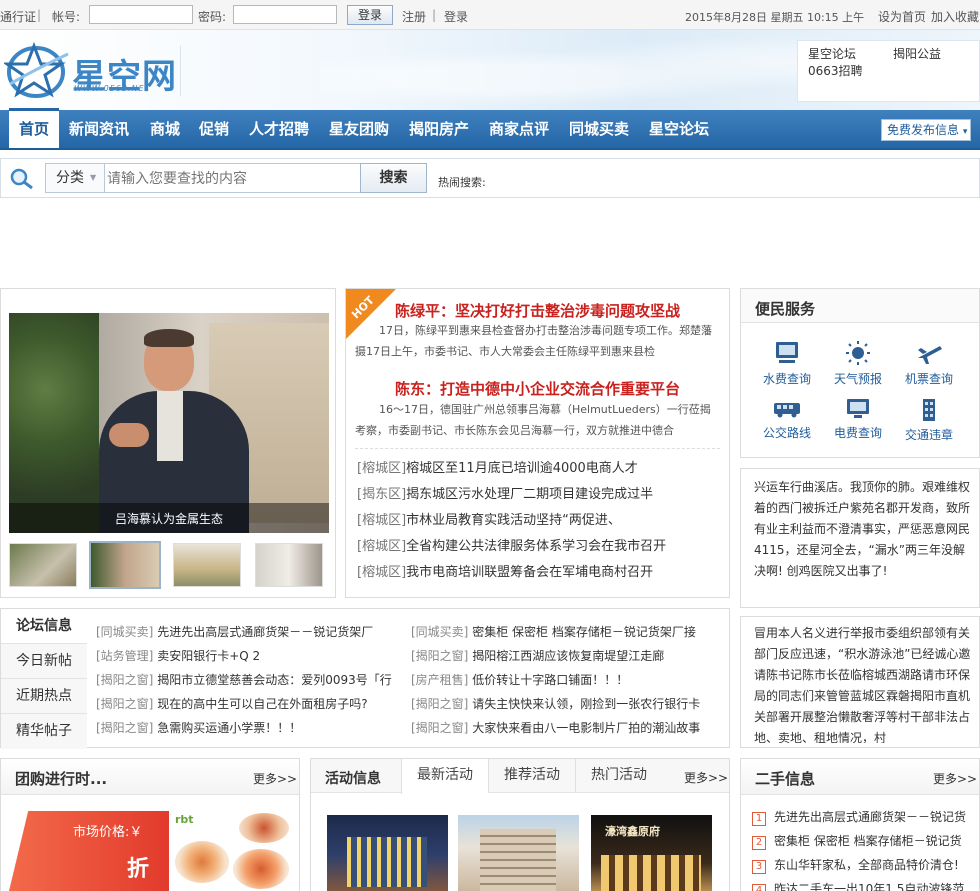 This screenshot has height=891, width=980. I want to click on forum-title: 现在的高中生可以自己在外面租房子吗?, so click(262, 704).